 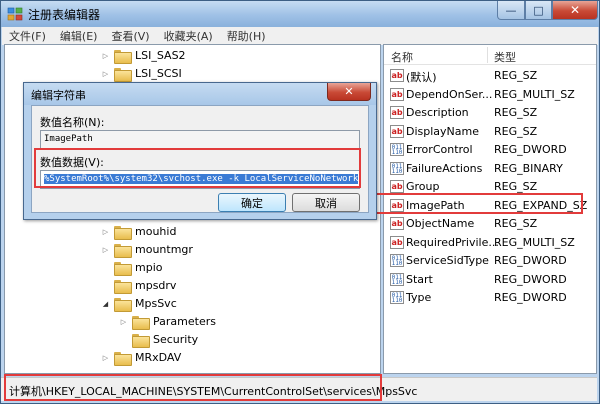 I want to click on column-header-name: 名称, so click(x=402, y=57).